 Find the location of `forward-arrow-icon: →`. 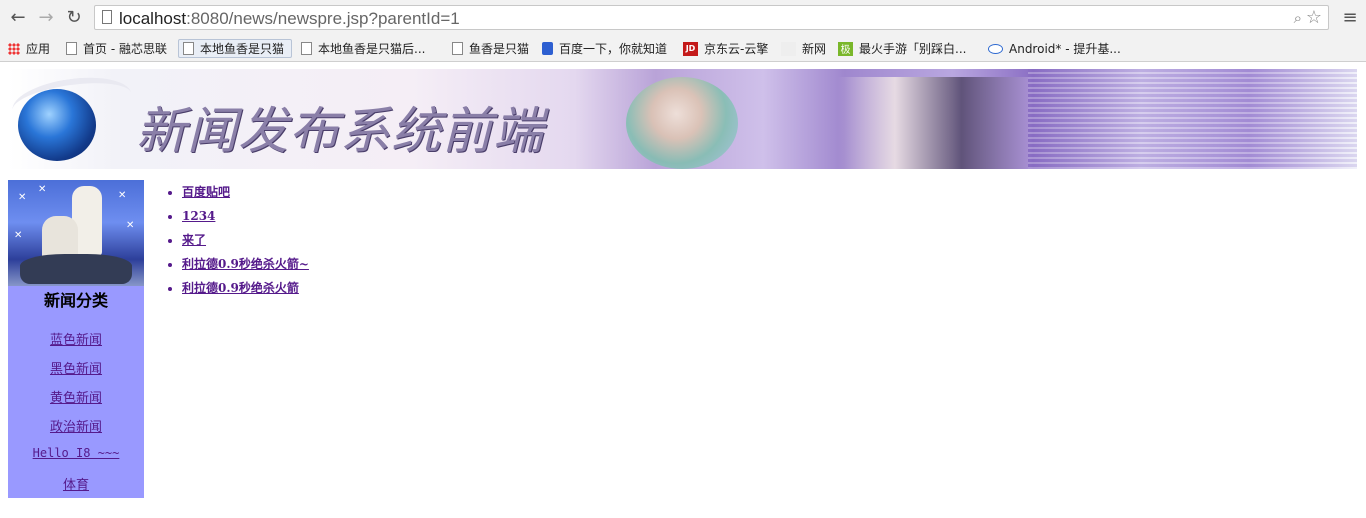

forward-arrow-icon: → is located at coordinates (46, 17).